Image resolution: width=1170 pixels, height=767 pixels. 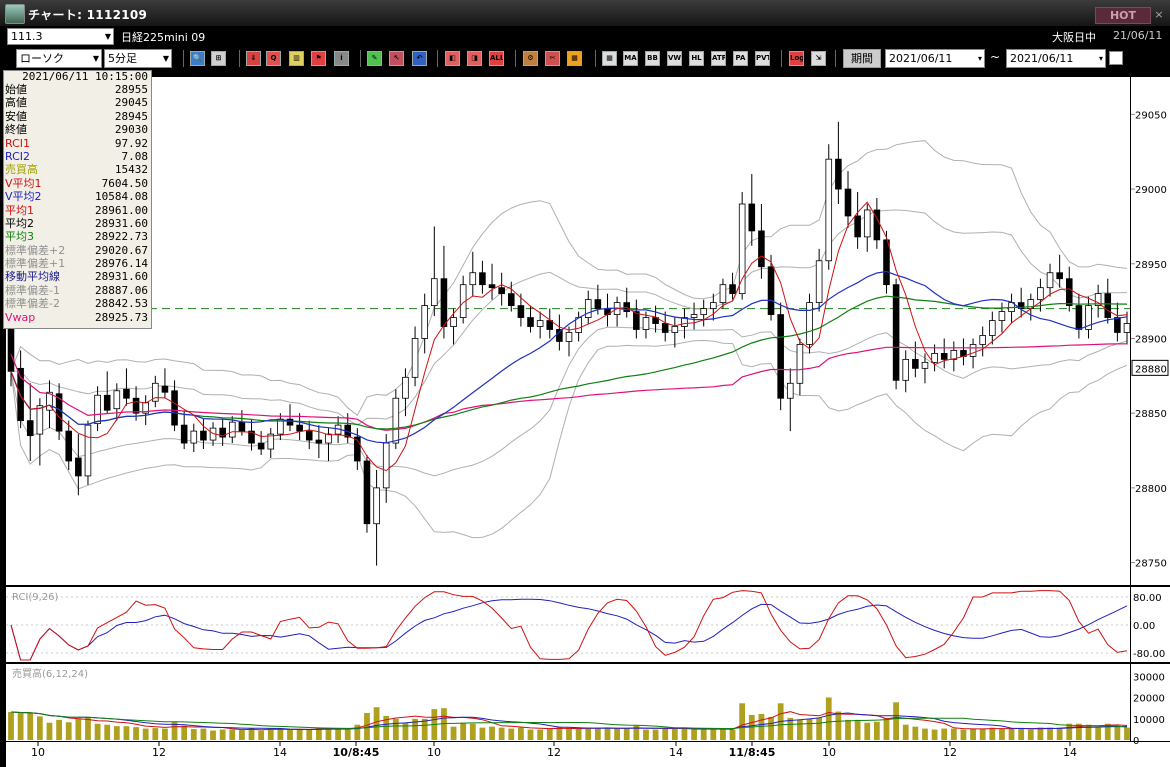 What do you see at coordinates (59, 58) in the screenshot?
I see `chart-type-select: ローソク ▼` at bounding box center [59, 58].